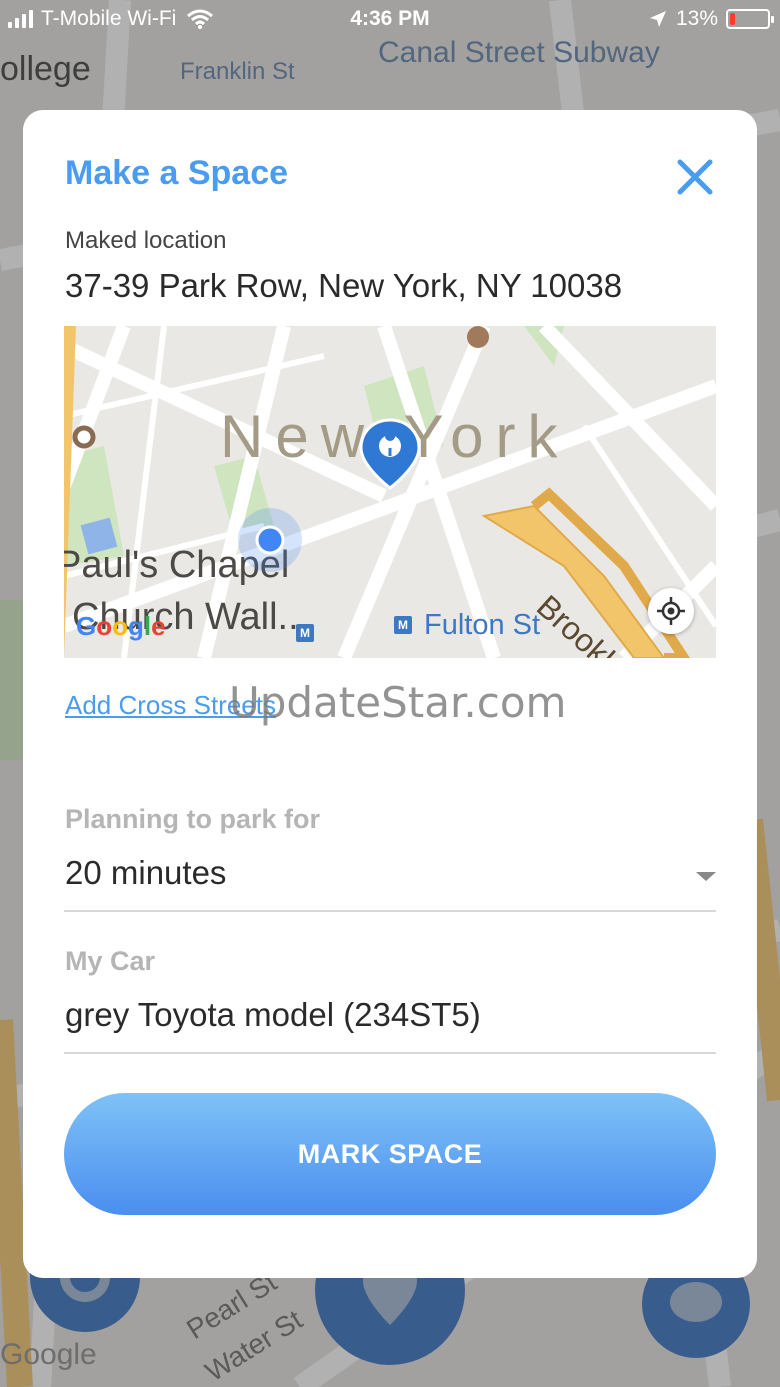 The height and width of the screenshot is (1387, 780). What do you see at coordinates (121, 626) in the screenshot?
I see `map-google-logo: Google` at bounding box center [121, 626].